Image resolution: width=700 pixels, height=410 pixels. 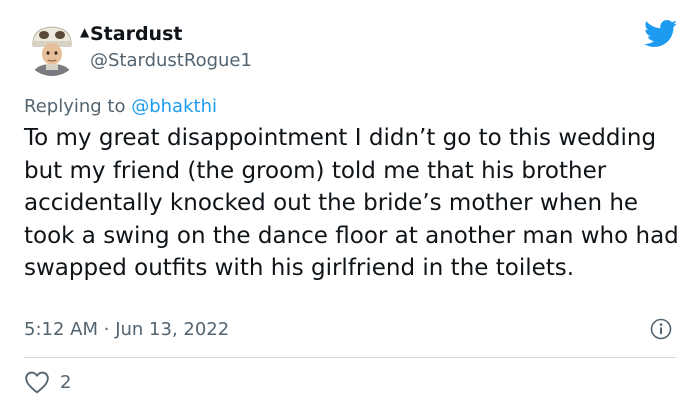 I want to click on avatar-image, so click(x=52, y=48).